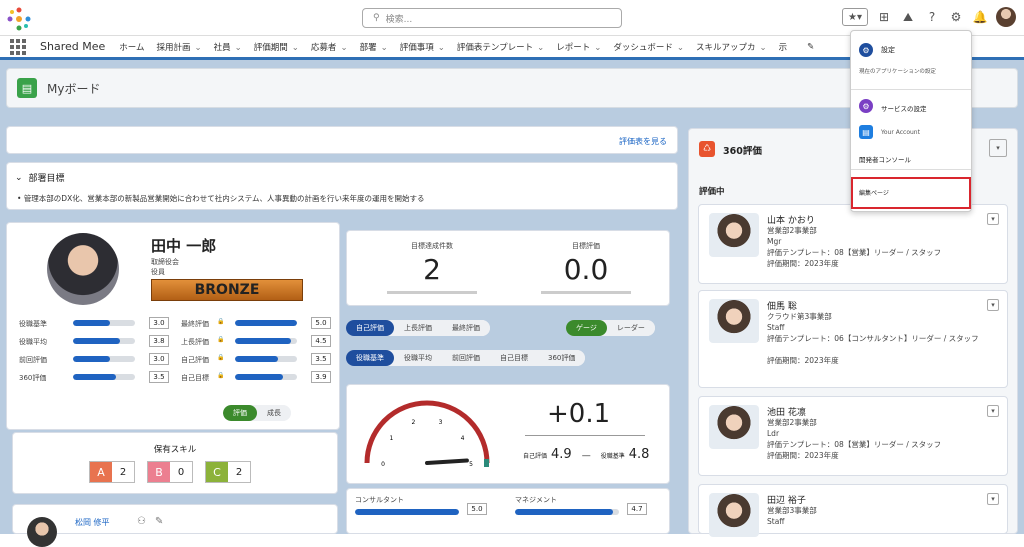  I want to click on favorites-icon: ★▾, so click(855, 17).